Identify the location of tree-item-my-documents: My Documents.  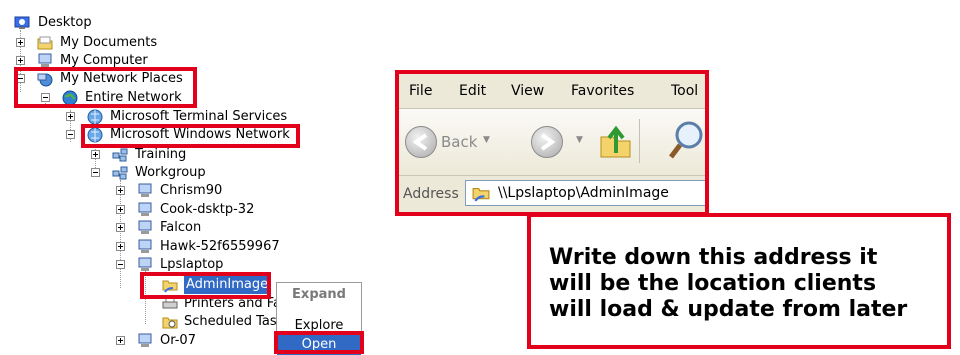
(85, 43).